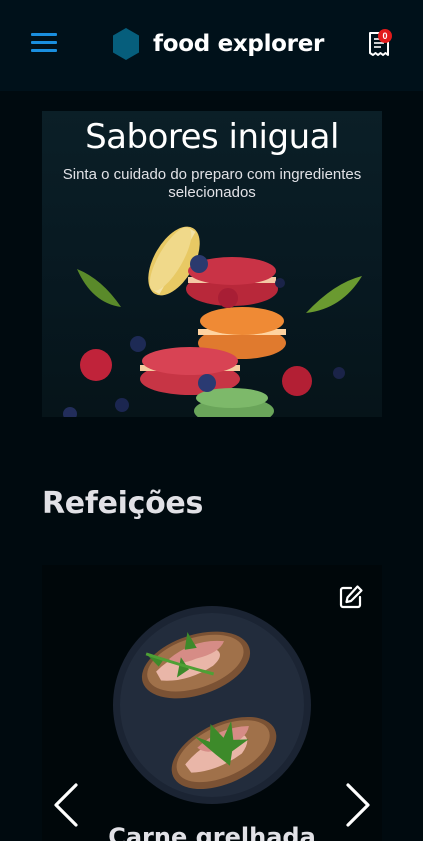 The height and width of the screenshot is (841, 423). What do you see at coordinates (126, 44) in the screenshot?
I see `hexagon-logo-icon` at bounding box center [126, 44].